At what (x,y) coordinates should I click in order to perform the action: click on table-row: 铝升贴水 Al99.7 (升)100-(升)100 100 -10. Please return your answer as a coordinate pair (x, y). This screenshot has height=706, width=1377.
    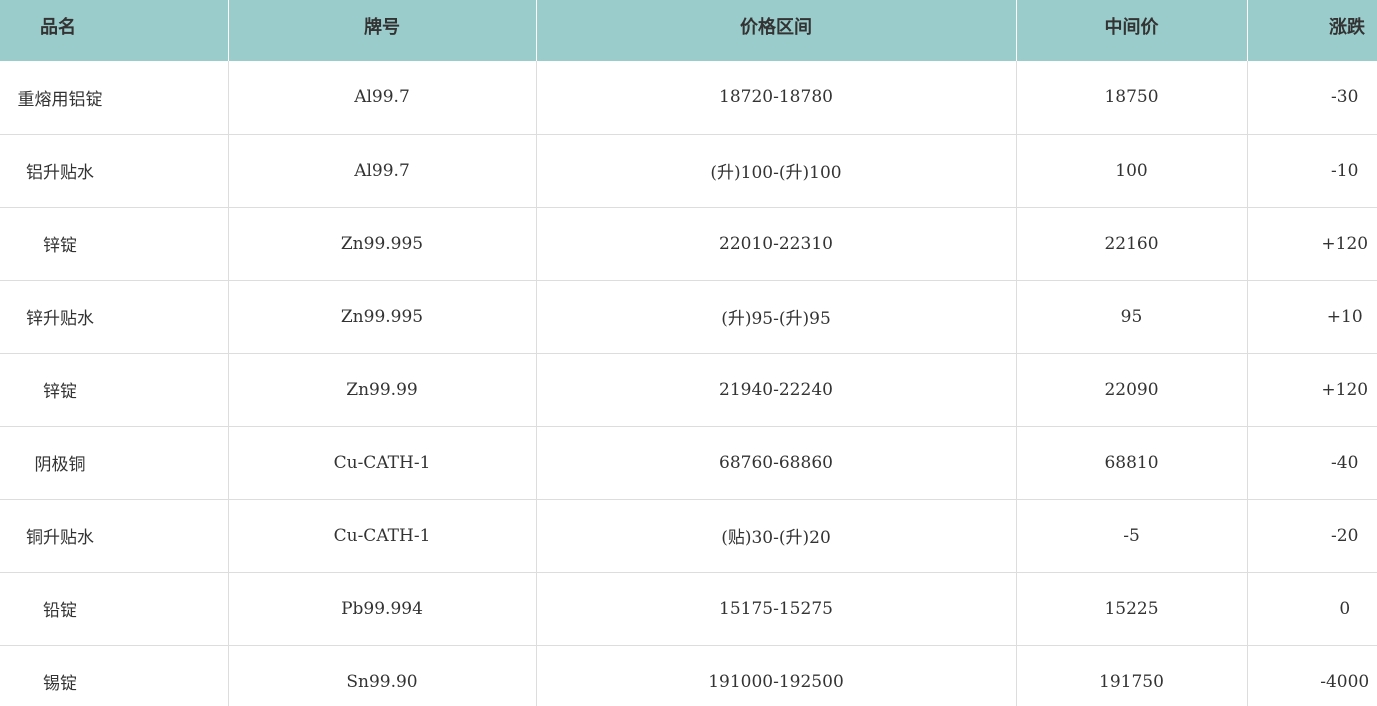
    Looking at the image, I should click on (688, 171).